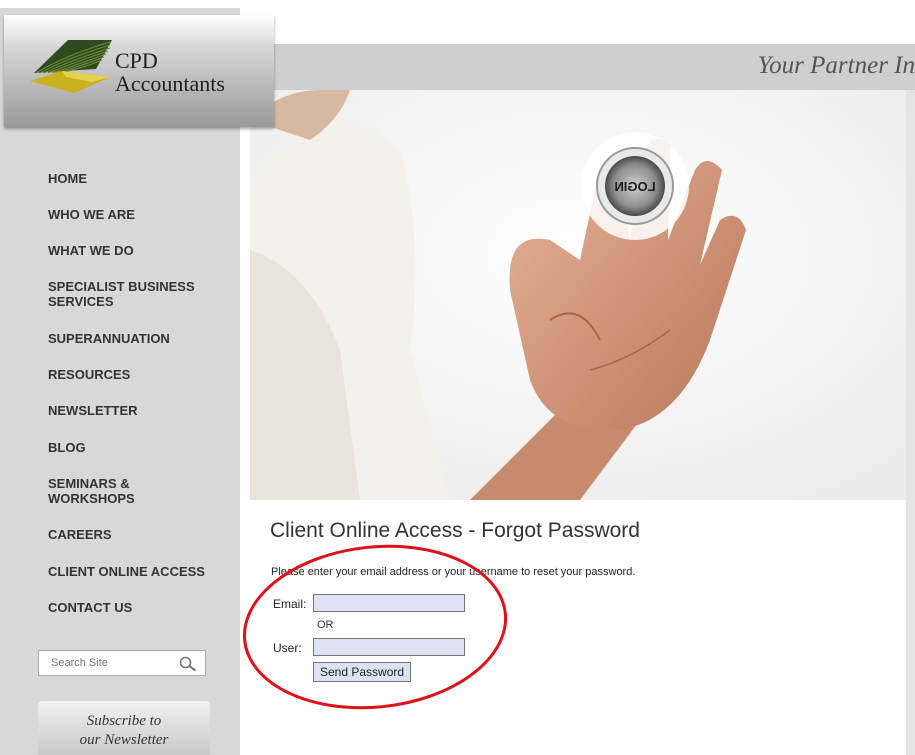 The width and height of the screenshot is (915, 755). Describe the element at coordinates (138, 178) in the screenshot. I see `nav-home: HOME` at that location.